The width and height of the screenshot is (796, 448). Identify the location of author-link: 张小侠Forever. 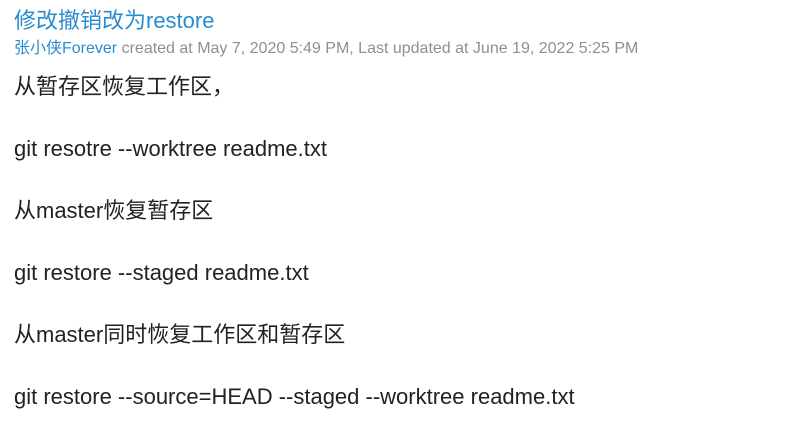
(65, 48).